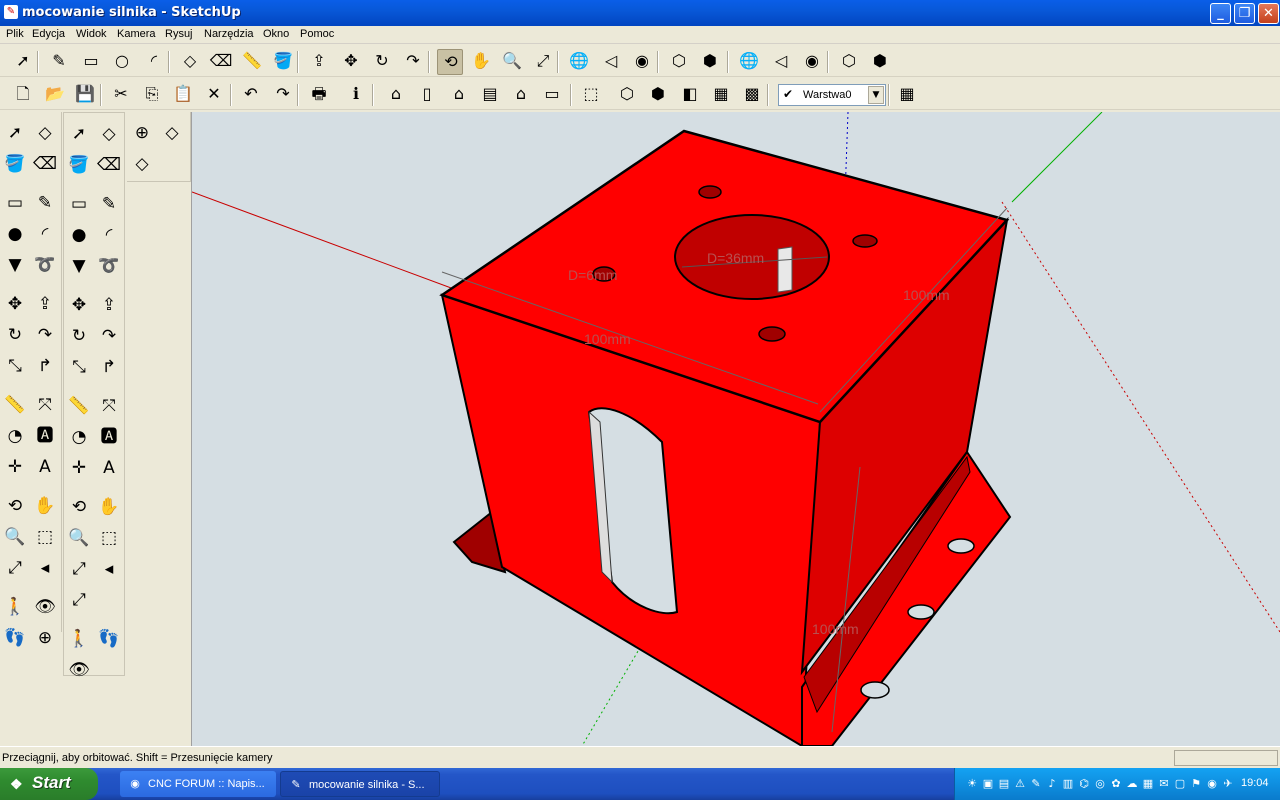  What do you see at coordinates (721, 95) in the screenshot?
I see `textured-style-button: ▦` at bounding box center [721, 95].